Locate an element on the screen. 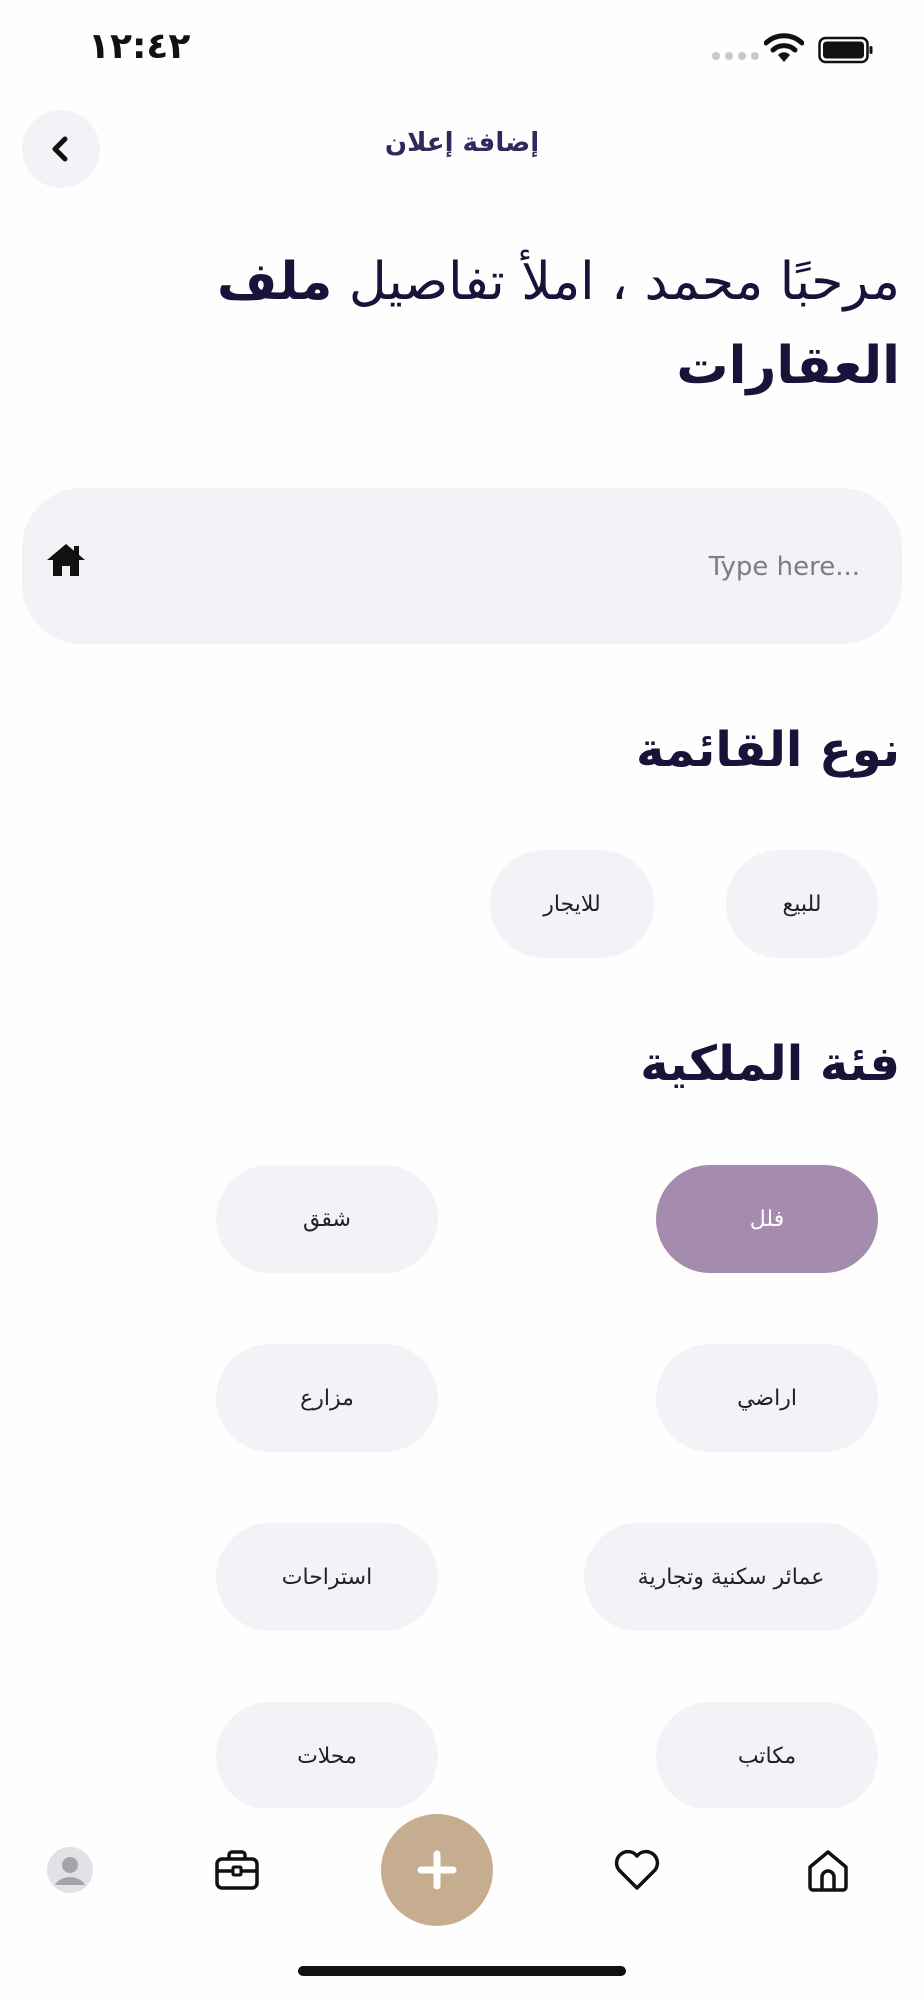  nav-favorites is located at coordinates (637, 1870).